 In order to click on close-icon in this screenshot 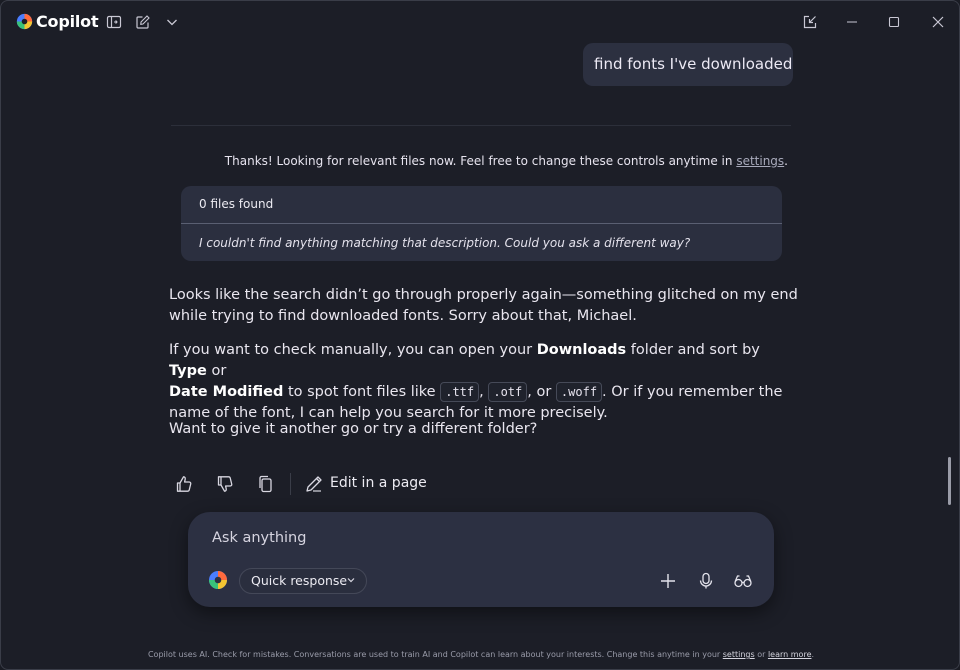, I will do `click(938, 22)`.